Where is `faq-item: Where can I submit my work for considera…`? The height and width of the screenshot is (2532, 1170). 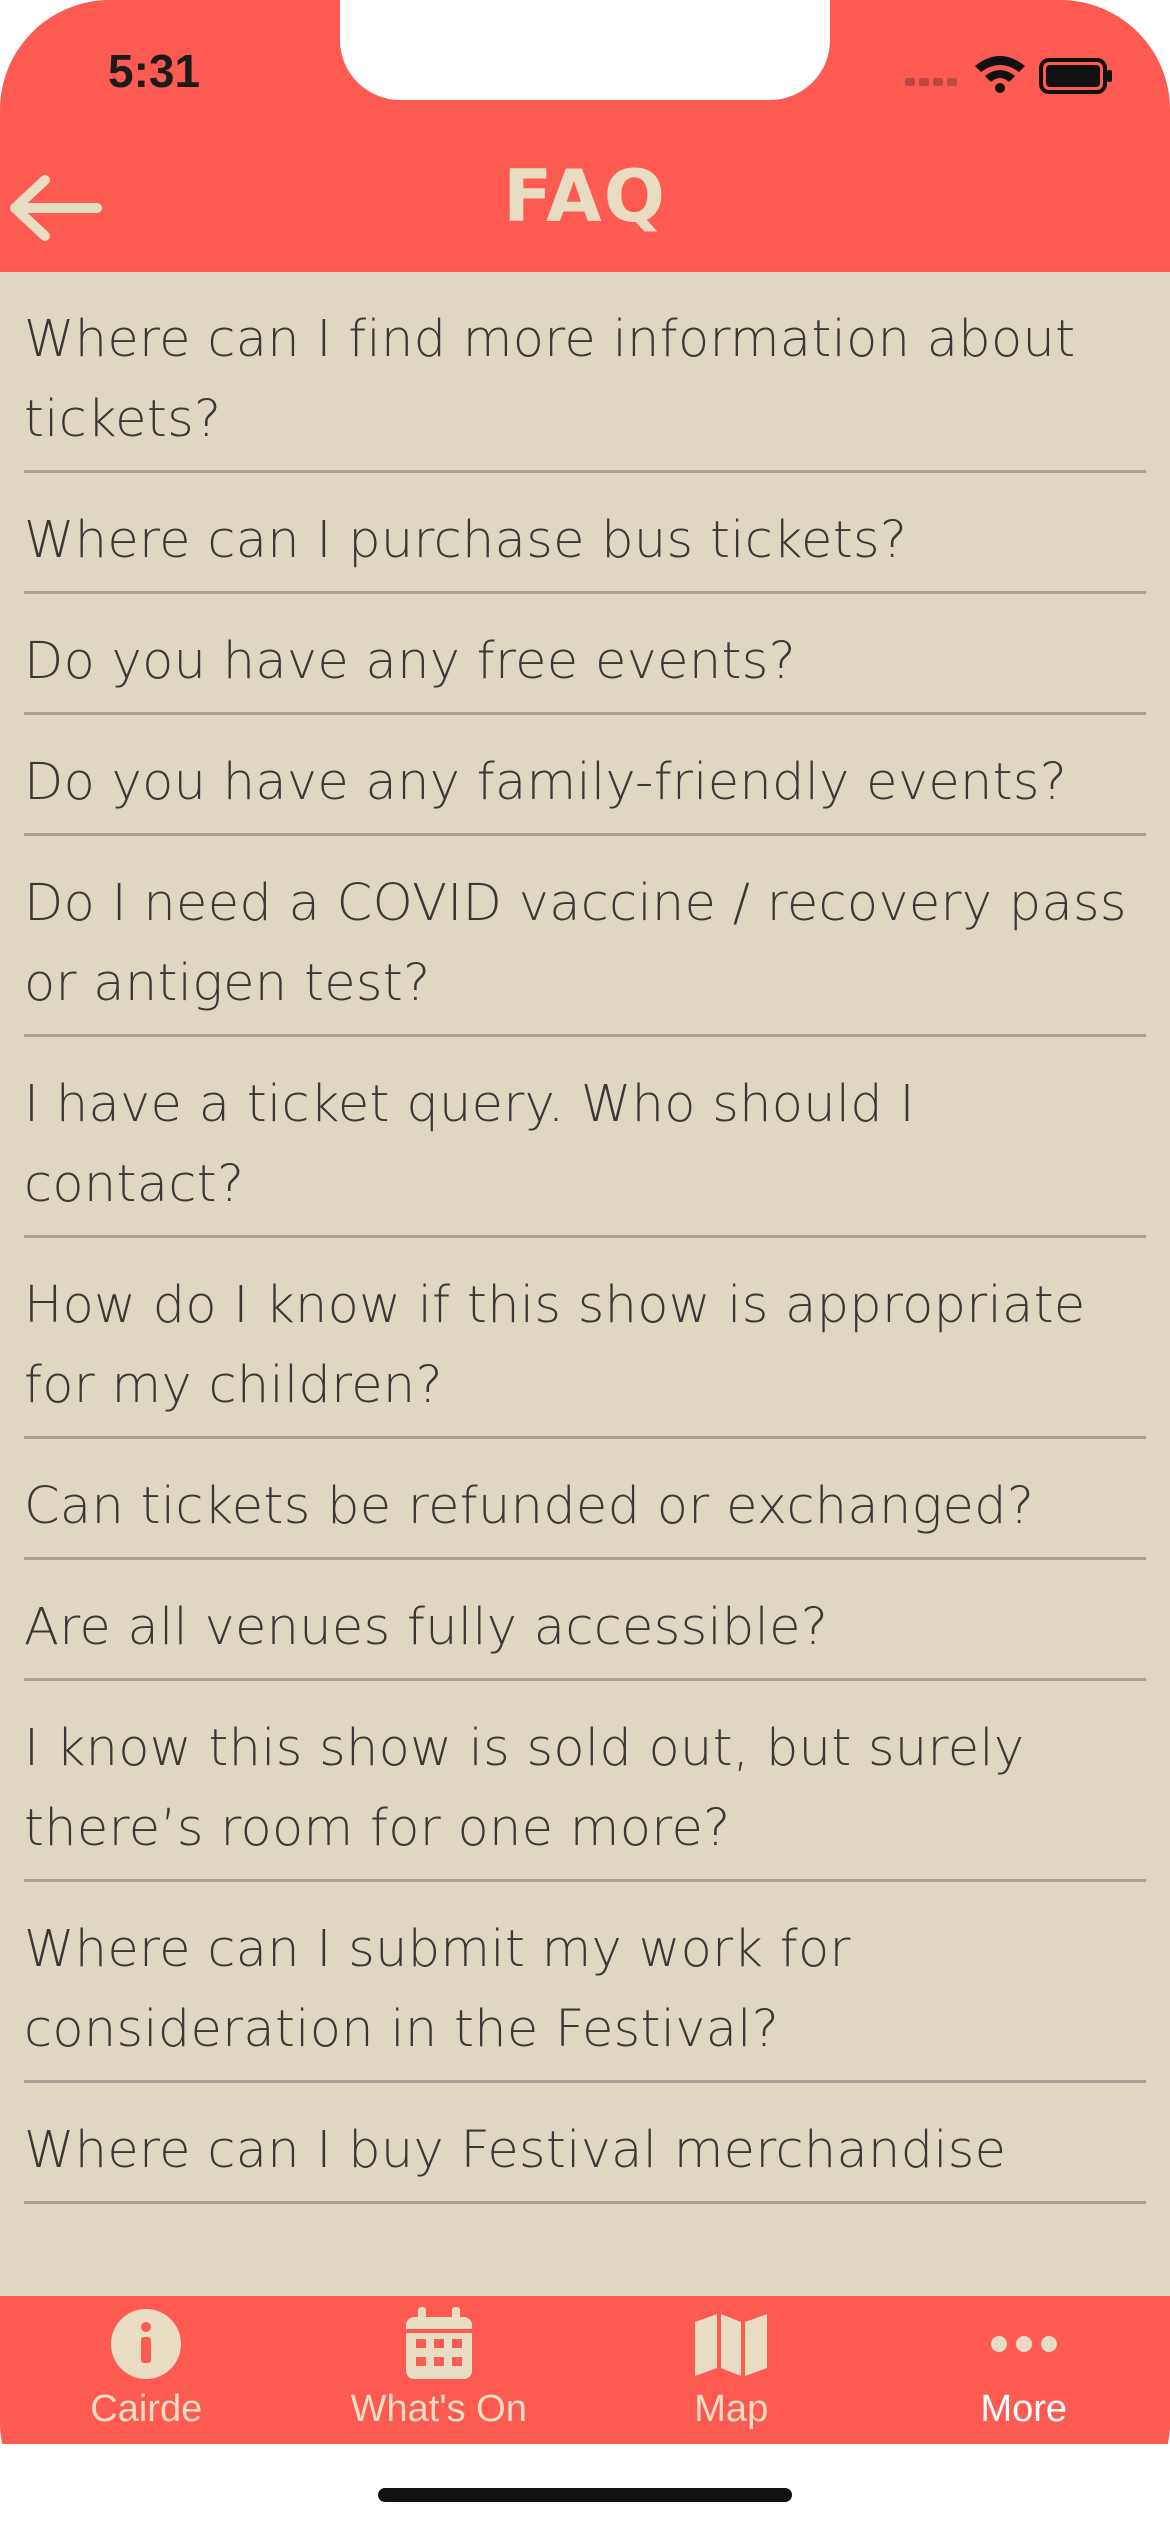 faq-item: Where can I submit my work for considera… is located at coordinates (585, 1982).